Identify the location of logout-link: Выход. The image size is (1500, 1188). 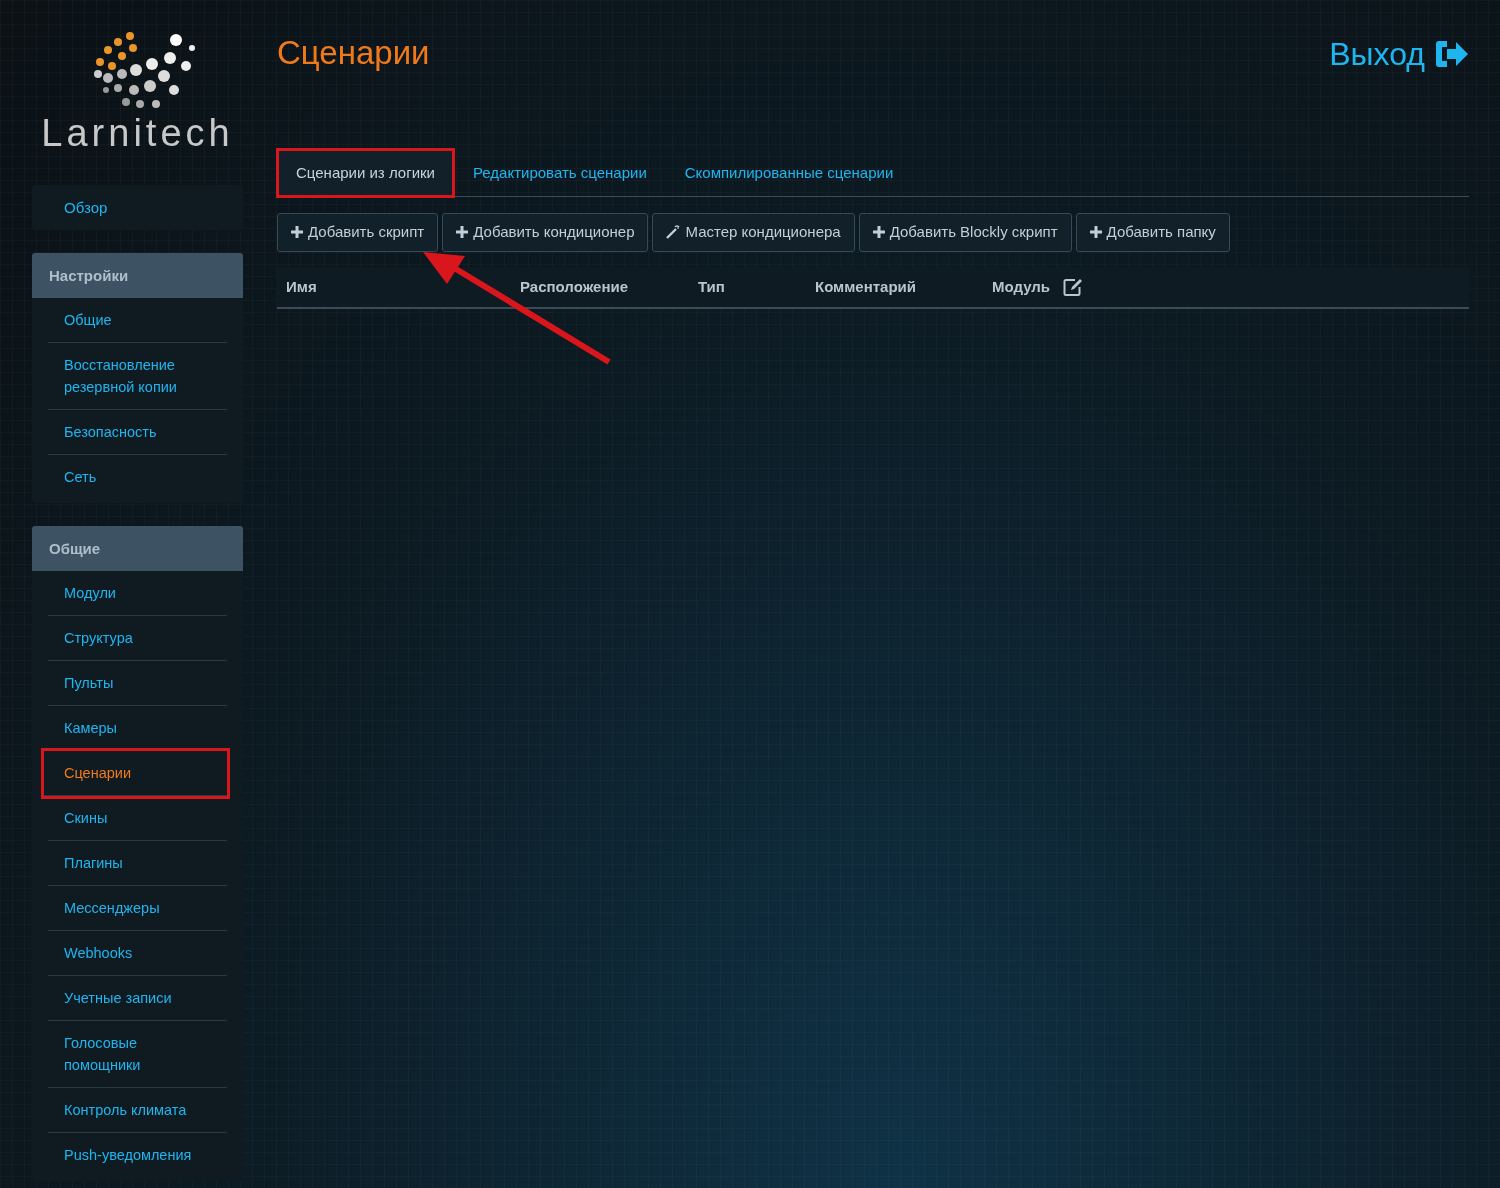
(1399, 54).